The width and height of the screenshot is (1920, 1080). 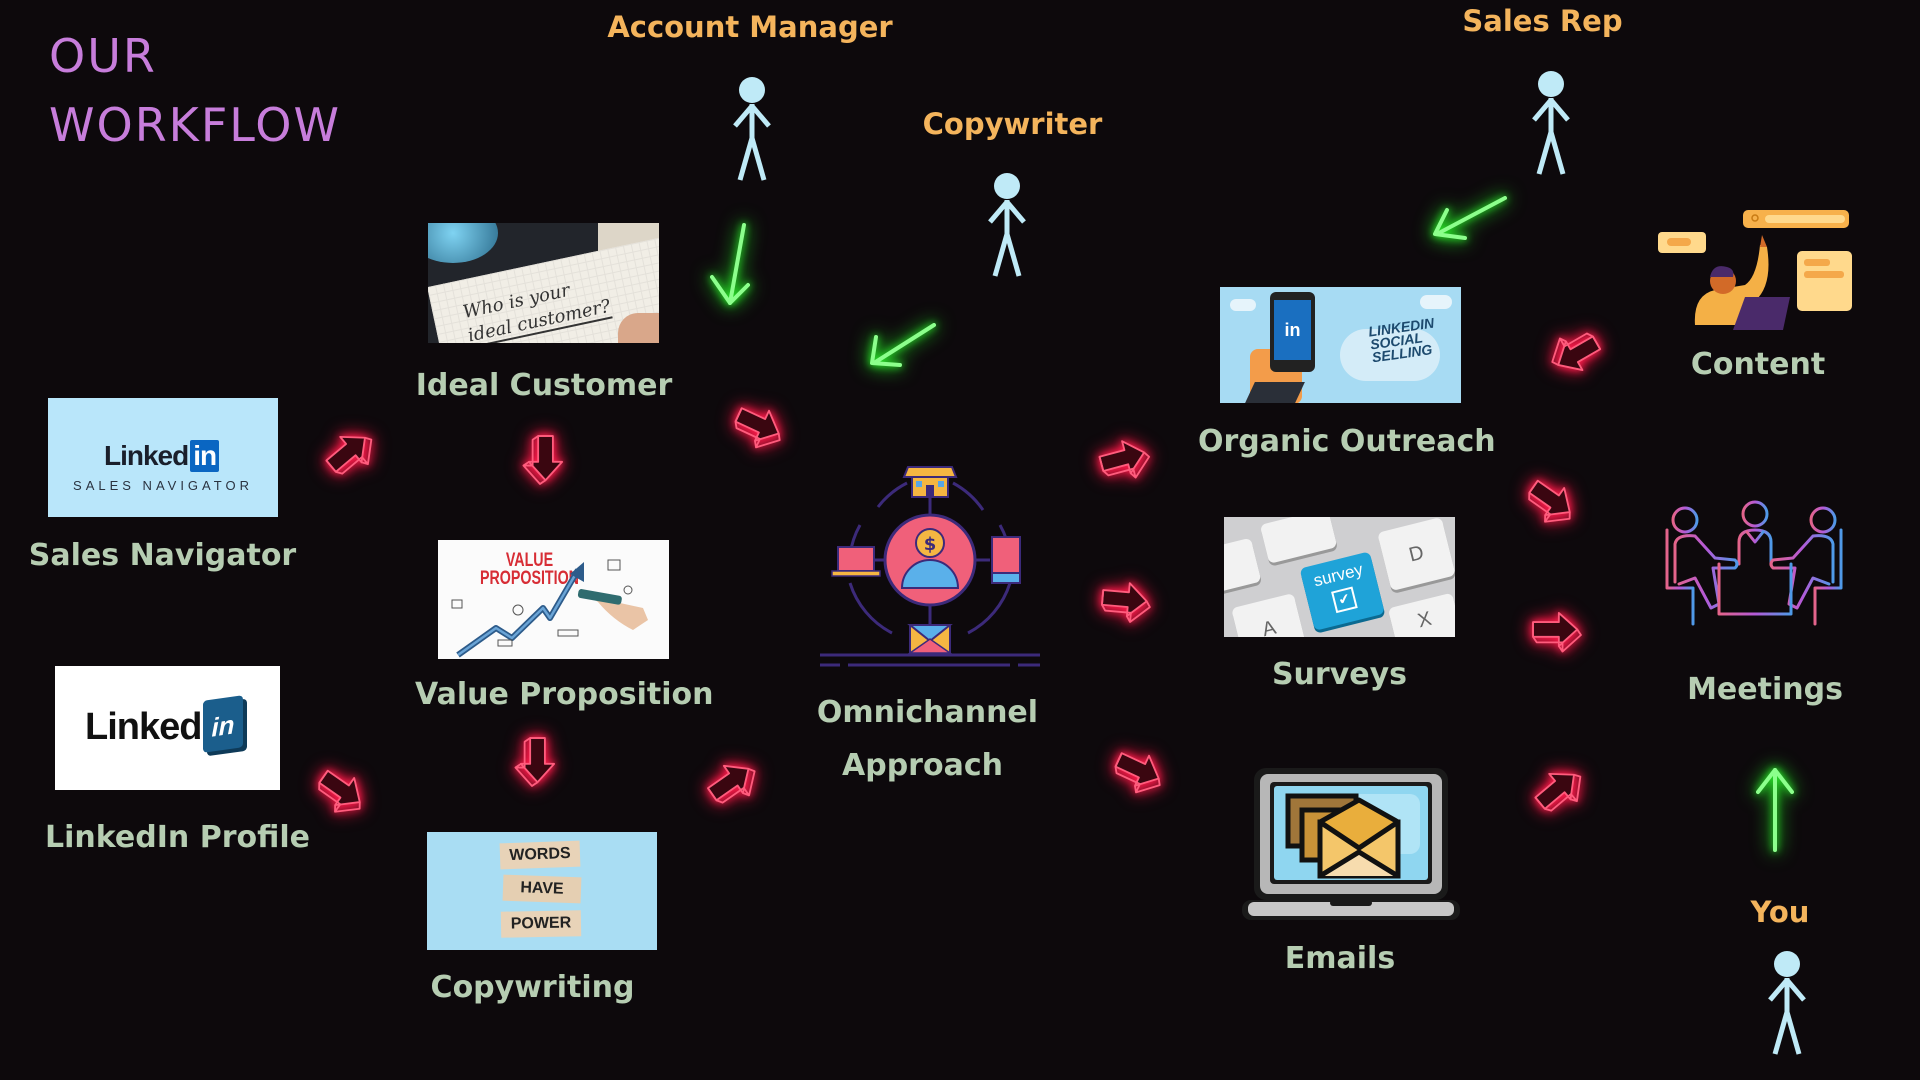 What do you see at coordinates (549, 608) in the screenshot?
I see `growth-arrow-icon` at bounding box center [549, 608].